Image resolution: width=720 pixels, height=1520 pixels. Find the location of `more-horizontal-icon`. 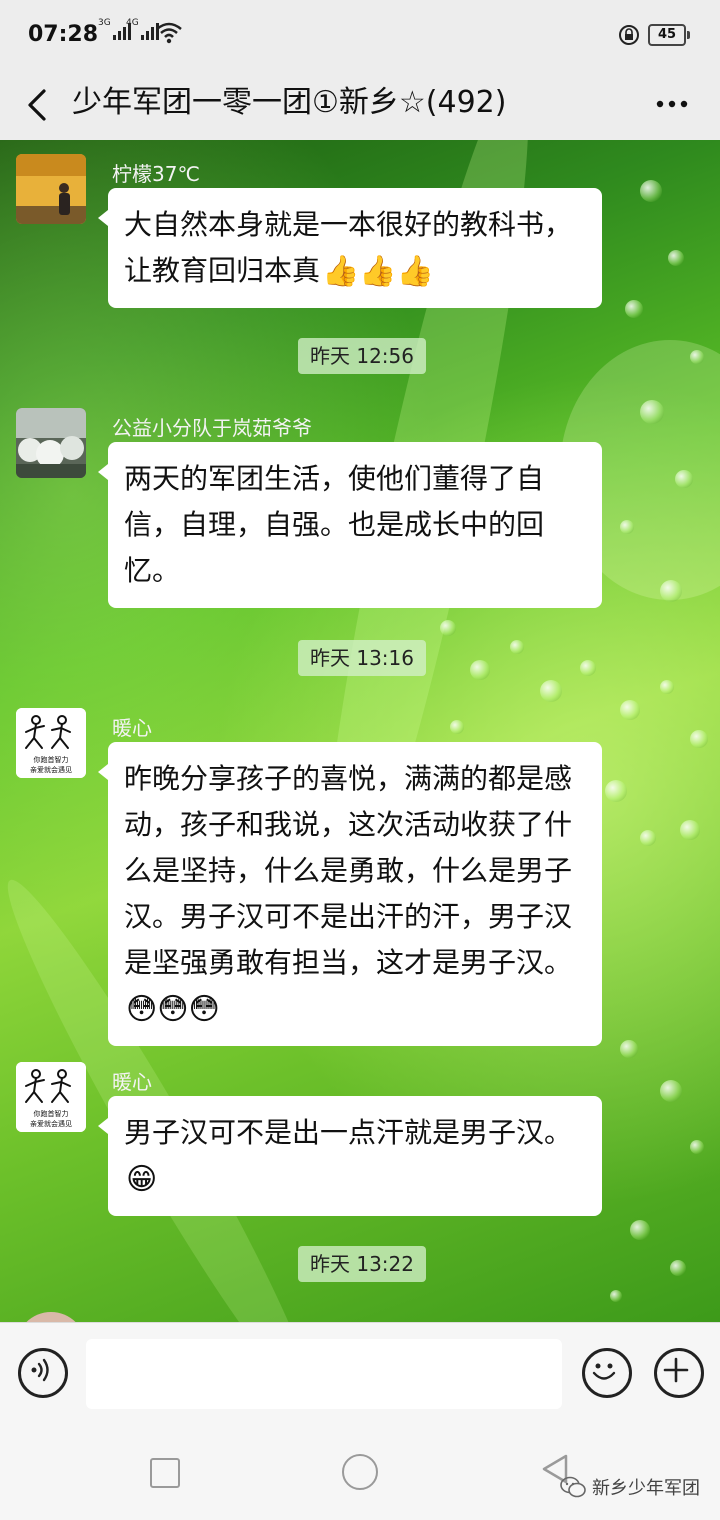

more-horizontal-icon is located at coordinates (672, 104).